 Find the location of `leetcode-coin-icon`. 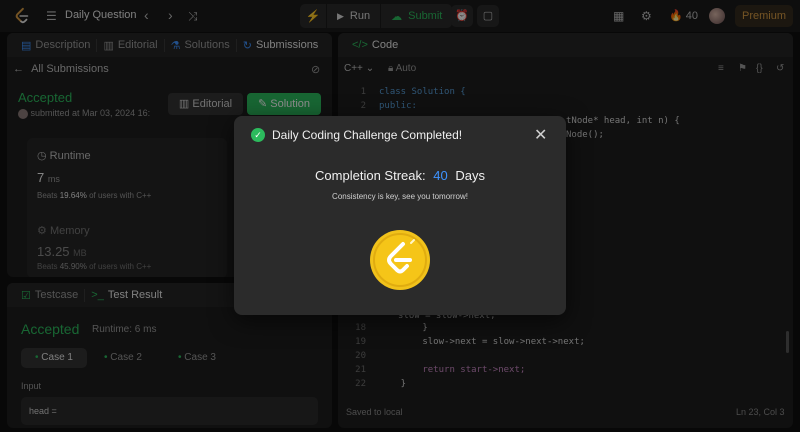

leetcode-coin-icon is located at coordinates (400, 260).